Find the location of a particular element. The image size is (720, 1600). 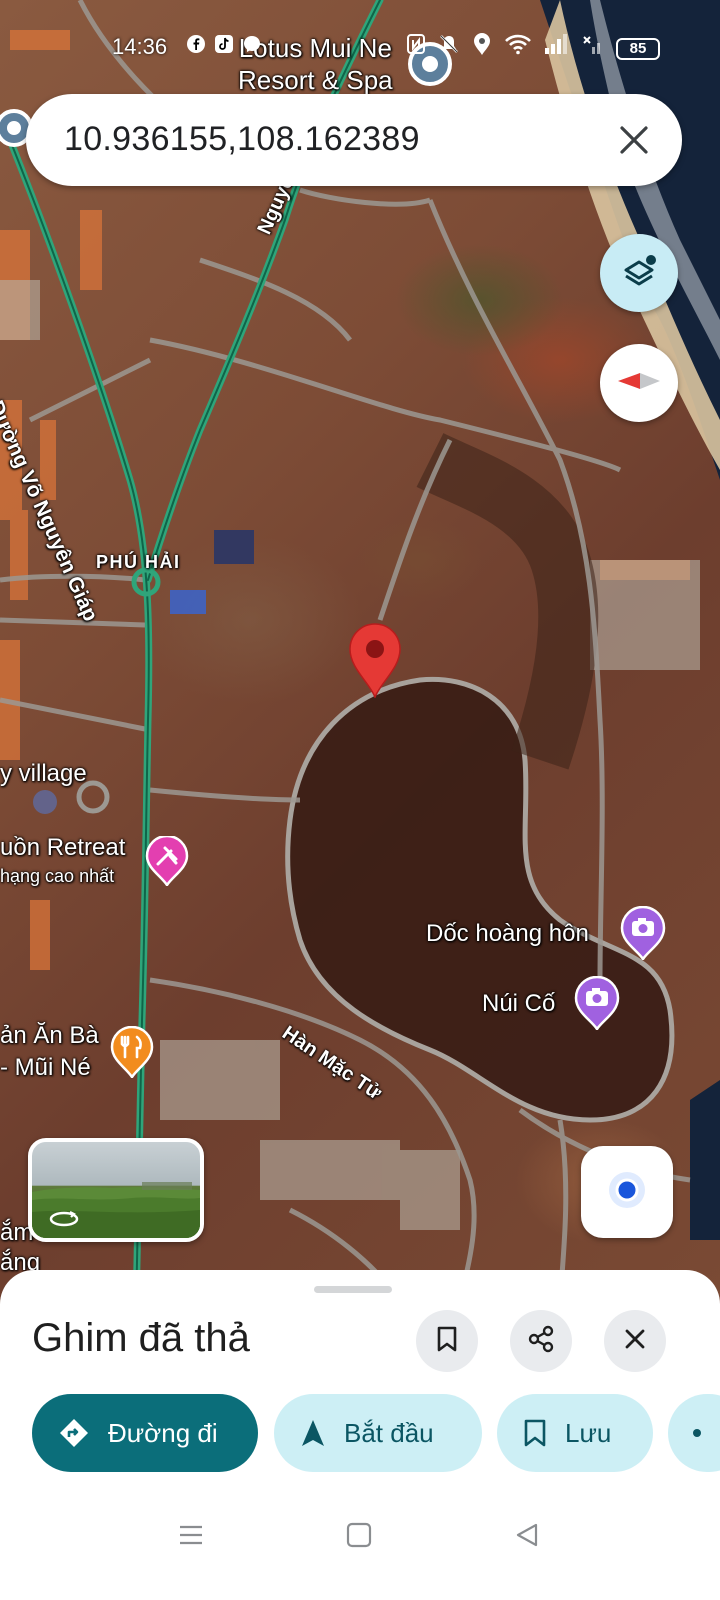

close-icon is located at coordinates (635, 1341).